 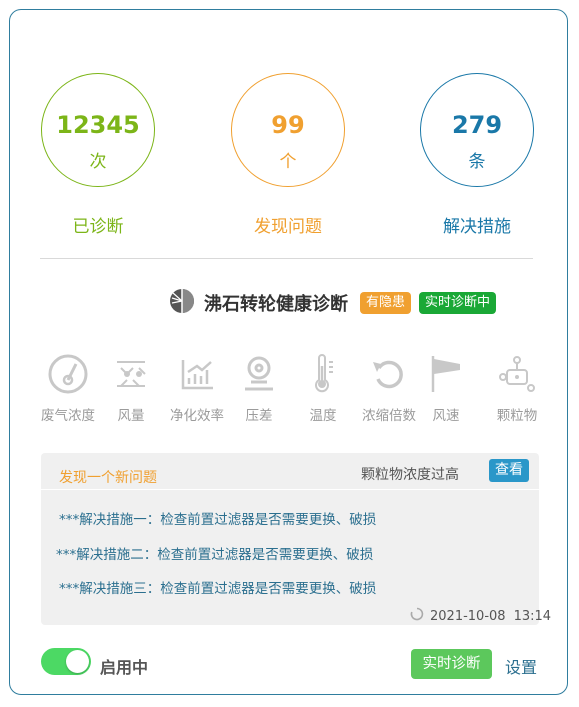 I want to click on stat-diagnosed-unit: 次, so click(x=98, y=162).